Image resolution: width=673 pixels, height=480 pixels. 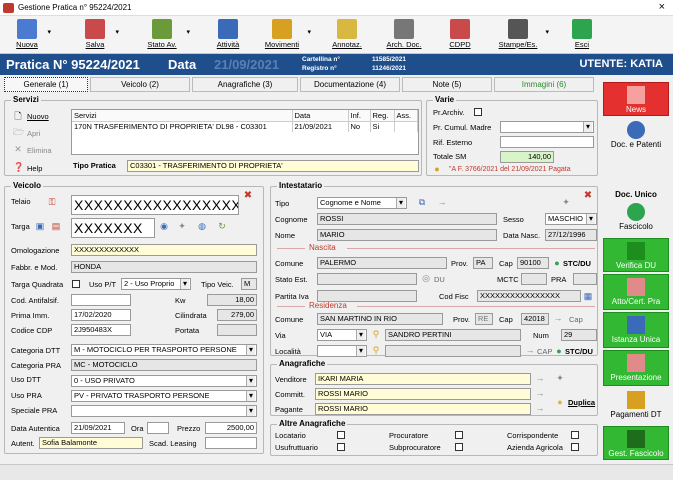 I want to click on uso-dtt-select: 0 - USO PRIVATO, so click(x=164, y=381).